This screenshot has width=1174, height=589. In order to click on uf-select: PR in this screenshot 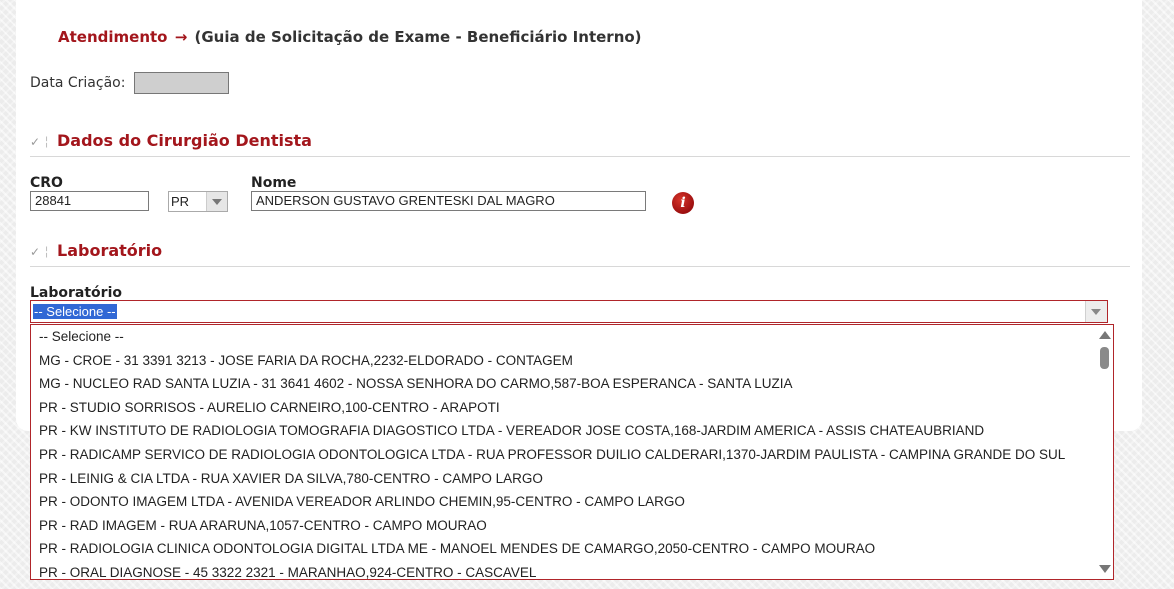, I will do `click(198, 201)`.